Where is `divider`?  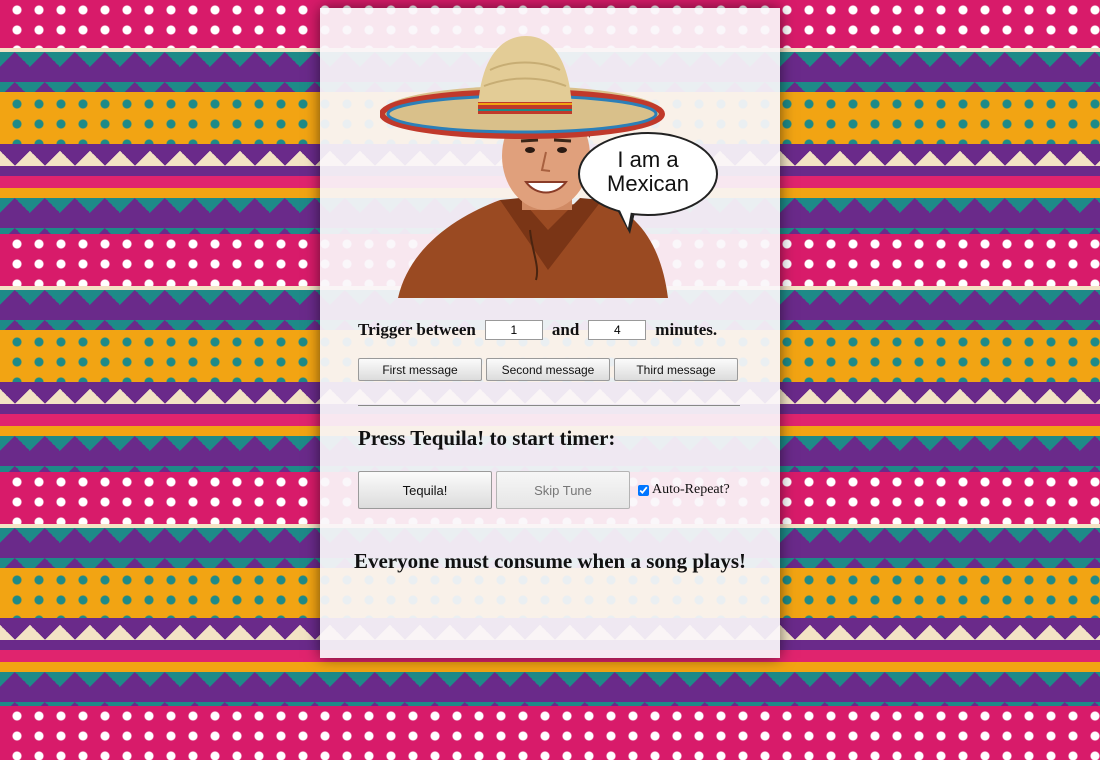 divider is located at coordinates (549, 406).